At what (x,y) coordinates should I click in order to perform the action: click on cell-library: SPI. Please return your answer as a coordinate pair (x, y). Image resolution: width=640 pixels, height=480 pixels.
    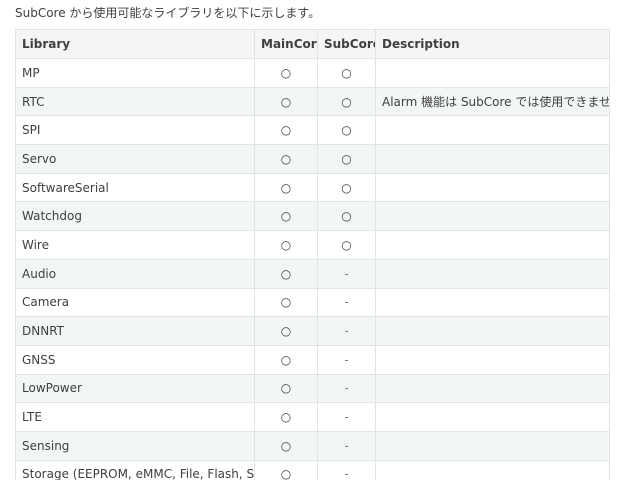
    Looking at the image, I should click on (135, 130).